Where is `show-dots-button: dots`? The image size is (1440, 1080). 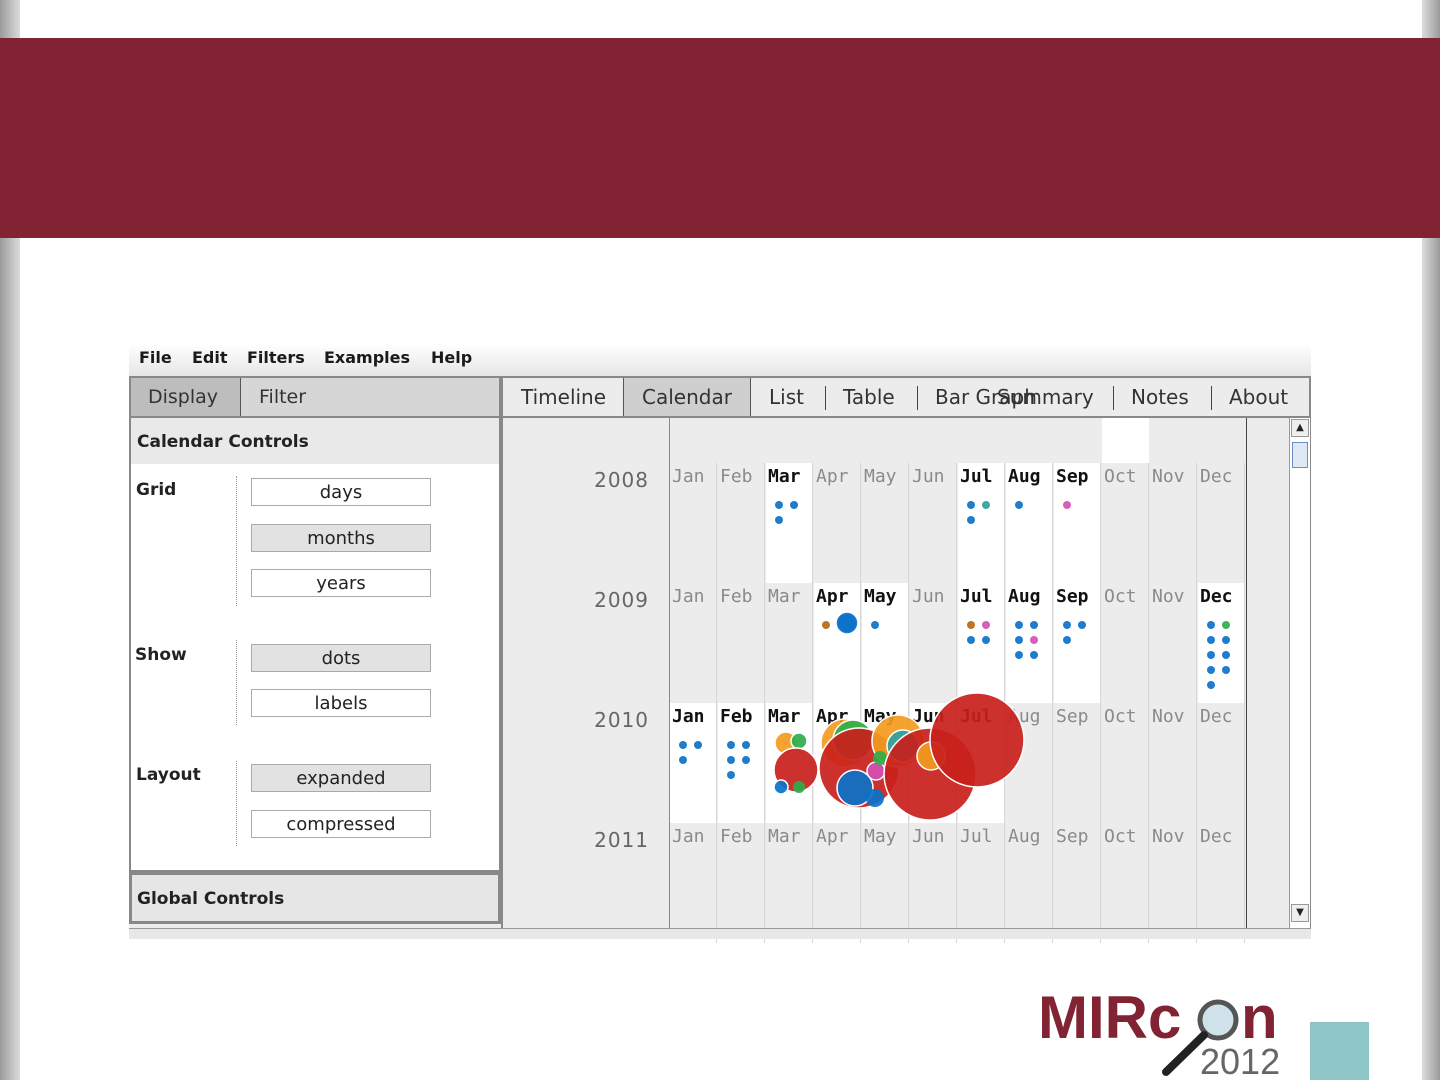 show-dots-button: dots is located at coordinates (341, 658).